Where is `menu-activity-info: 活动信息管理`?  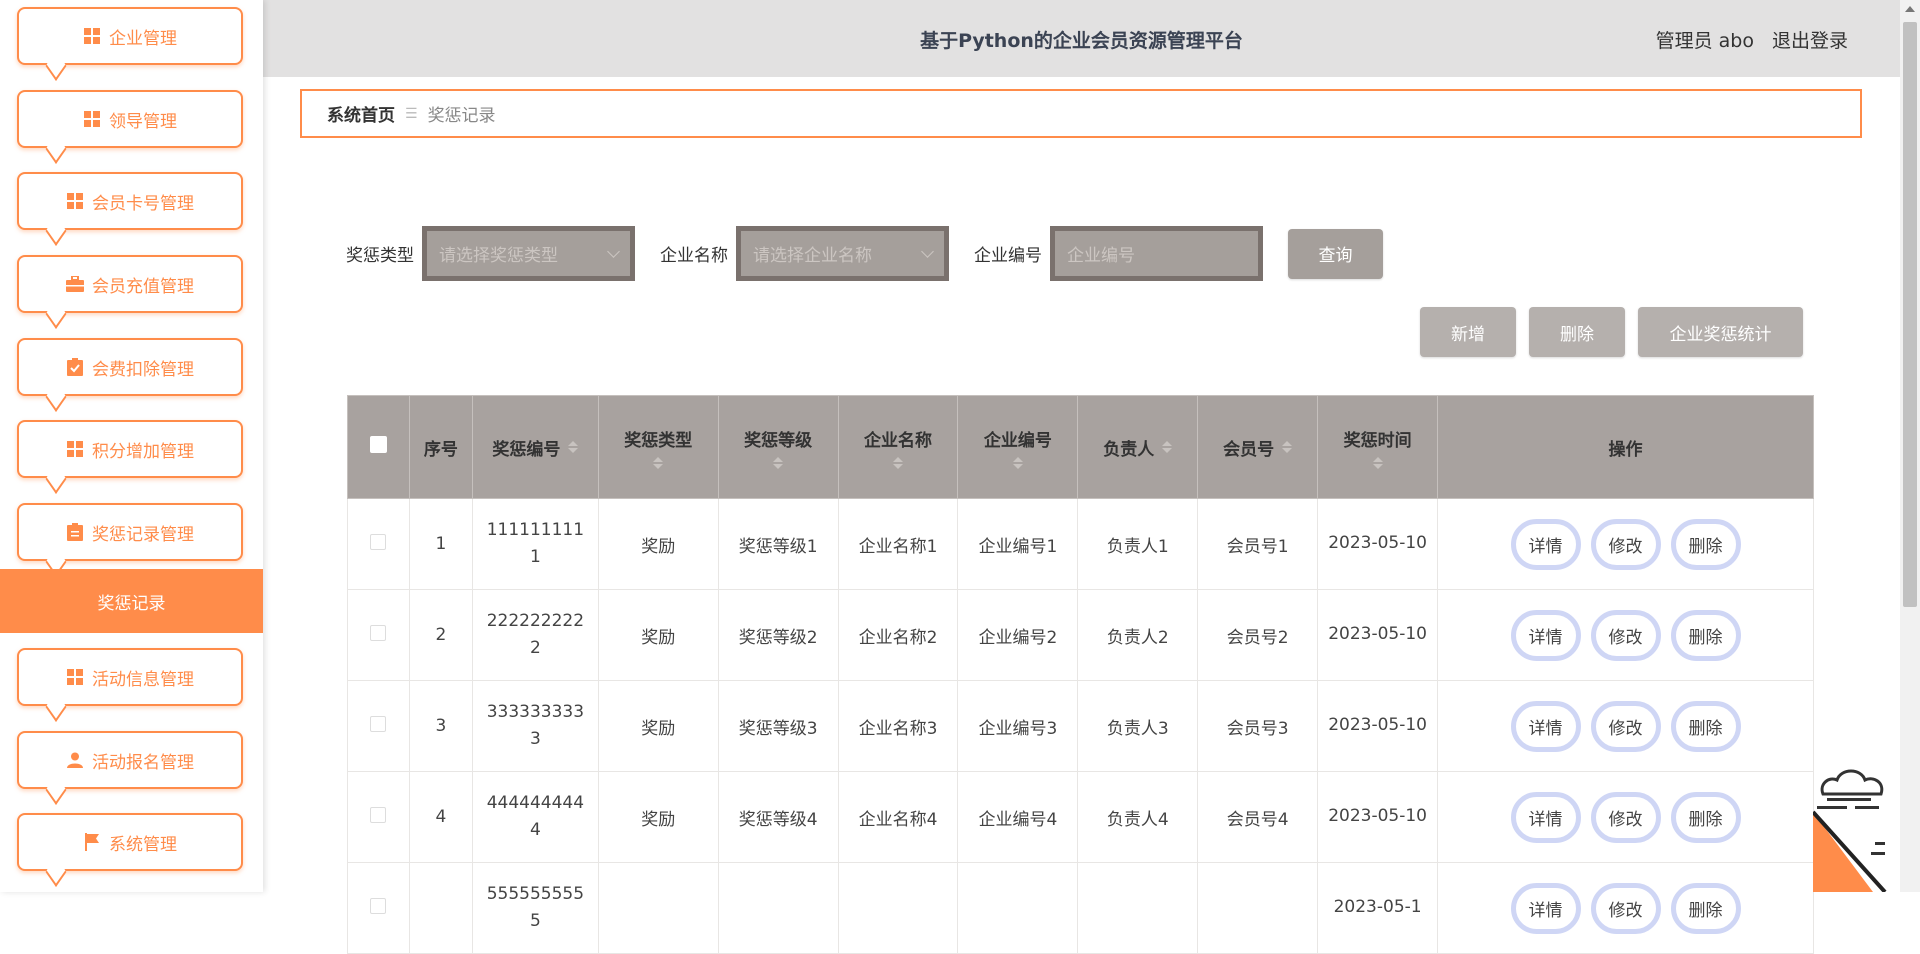
menu-activity-info: 活动信息管理 is located at coordinates (130, 677).